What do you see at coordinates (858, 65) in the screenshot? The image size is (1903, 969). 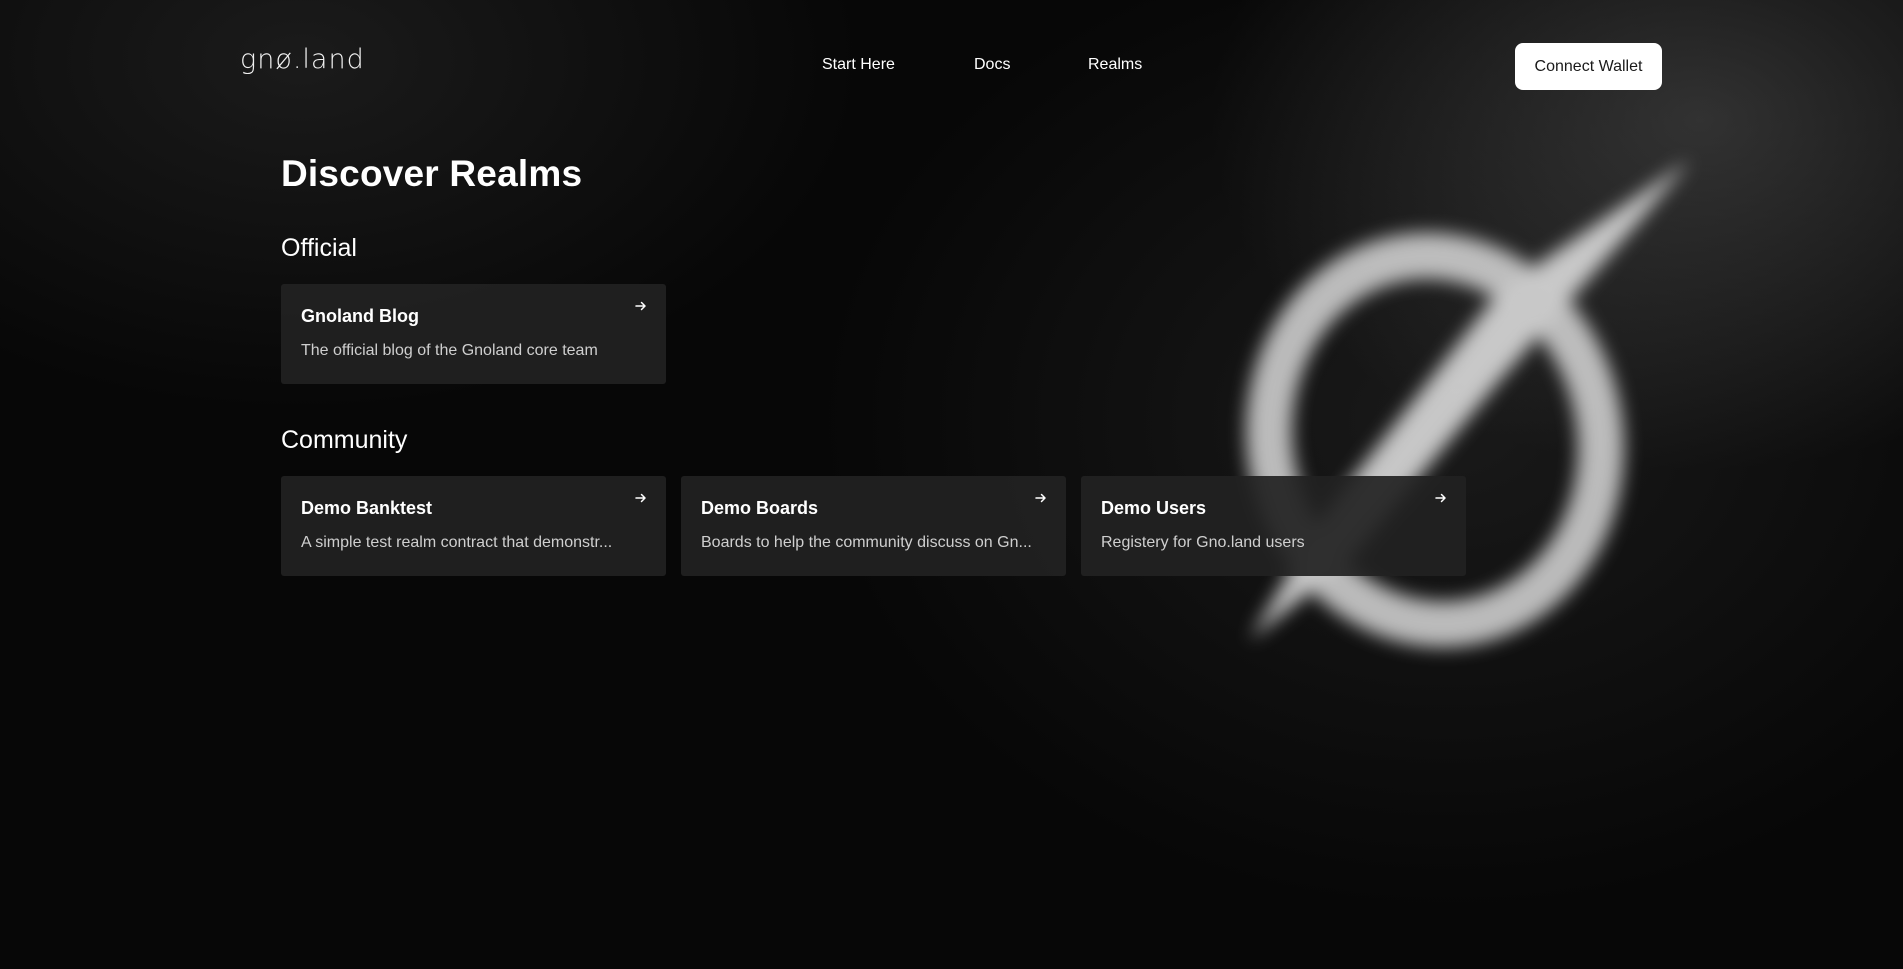 I see `nav-start-here: Start Here` at bounding box center [858, 65].